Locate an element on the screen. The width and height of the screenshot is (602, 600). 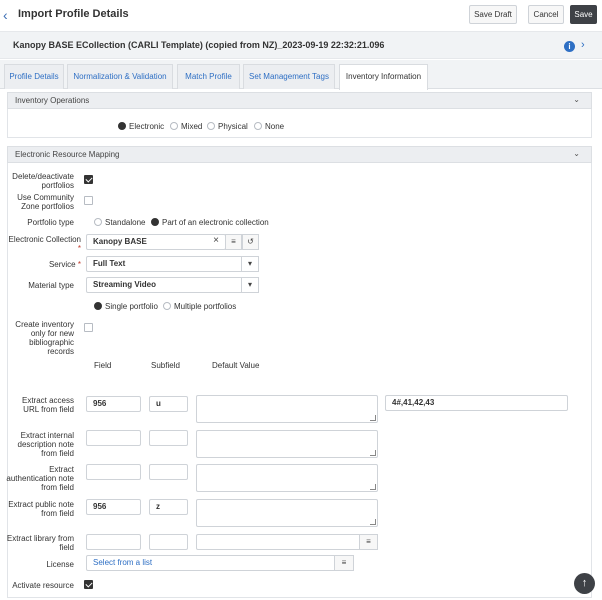
delete-deactivate-label: Delete/deactivate portfolios is located at coordinates (43, 181).